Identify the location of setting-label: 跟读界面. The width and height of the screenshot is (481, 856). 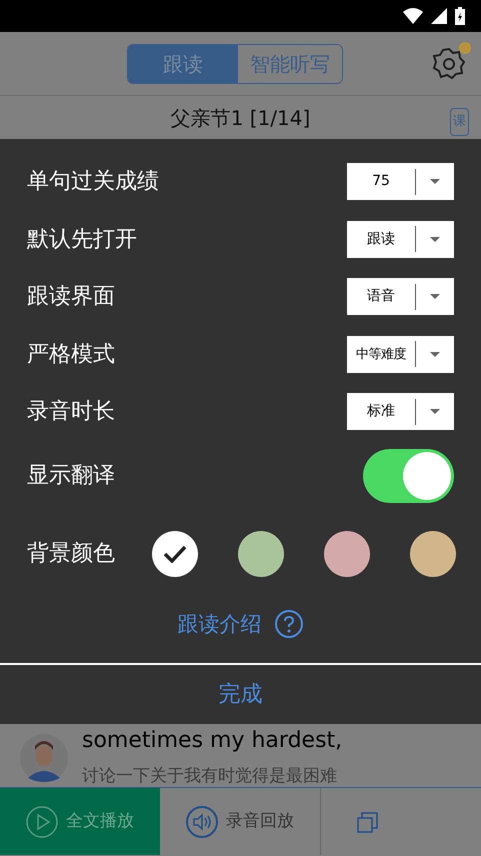
(71, 297).